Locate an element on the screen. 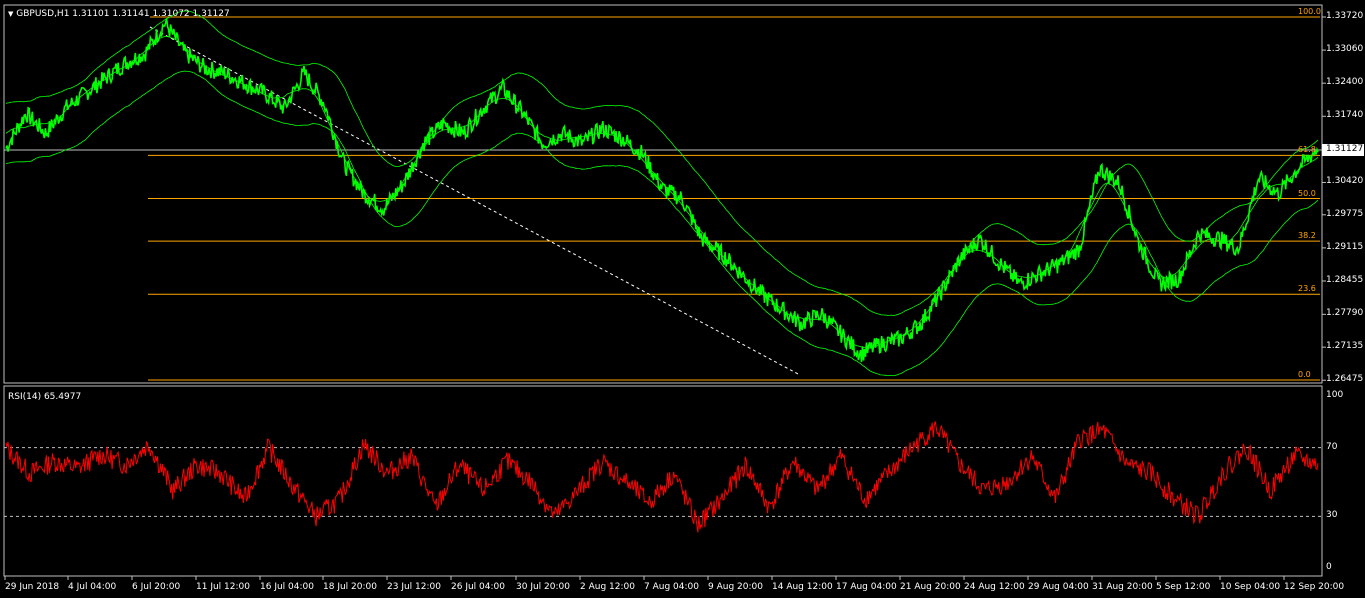 This screenshot has height=598, width=1365. rsi-axis-tick: 0 is located at coordinates (1329, 567).